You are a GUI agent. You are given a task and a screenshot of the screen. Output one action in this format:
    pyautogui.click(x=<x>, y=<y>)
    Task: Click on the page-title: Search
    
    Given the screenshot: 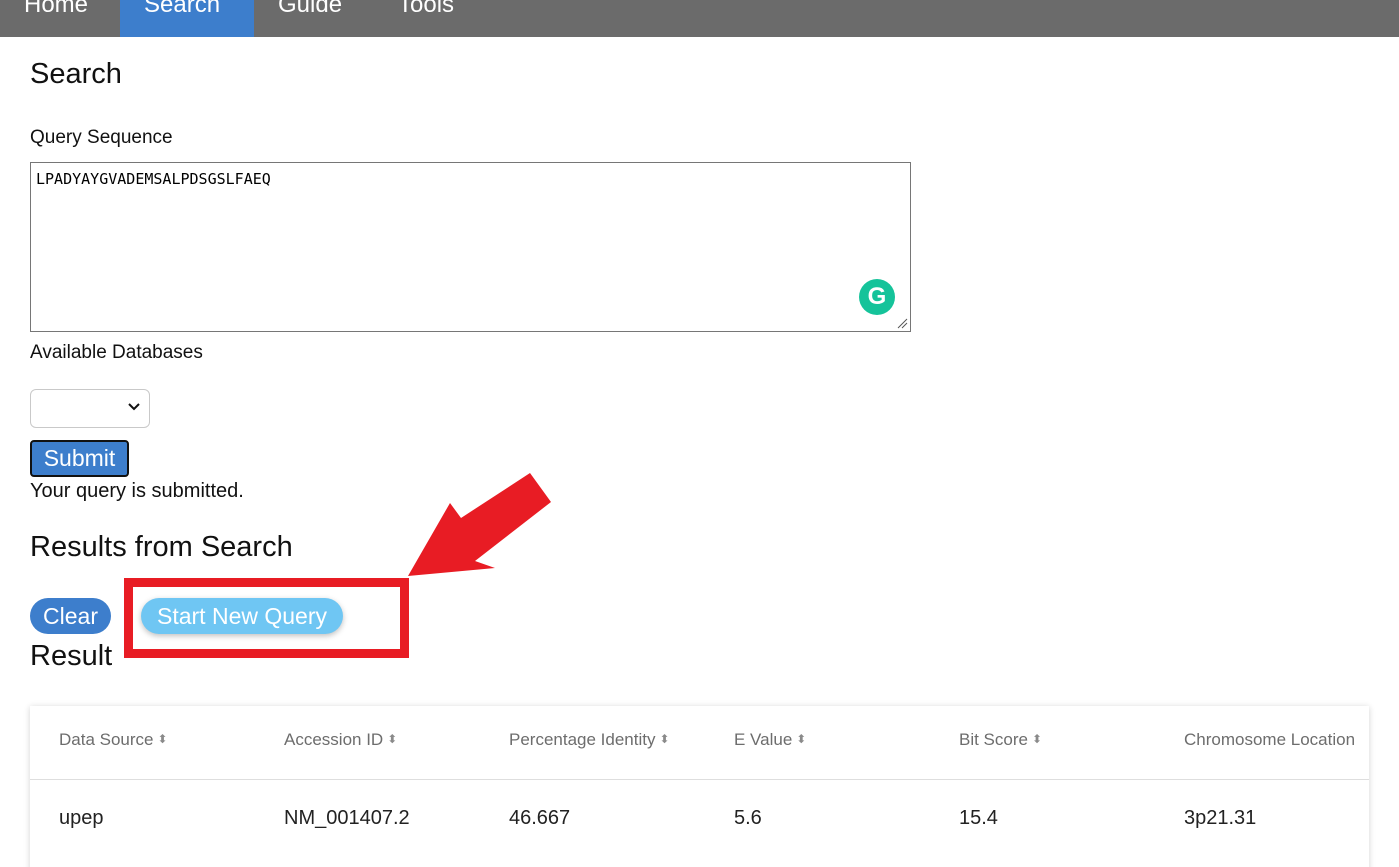 What is the action you would take?
    pyautogui.click(x=76, y=74)
    